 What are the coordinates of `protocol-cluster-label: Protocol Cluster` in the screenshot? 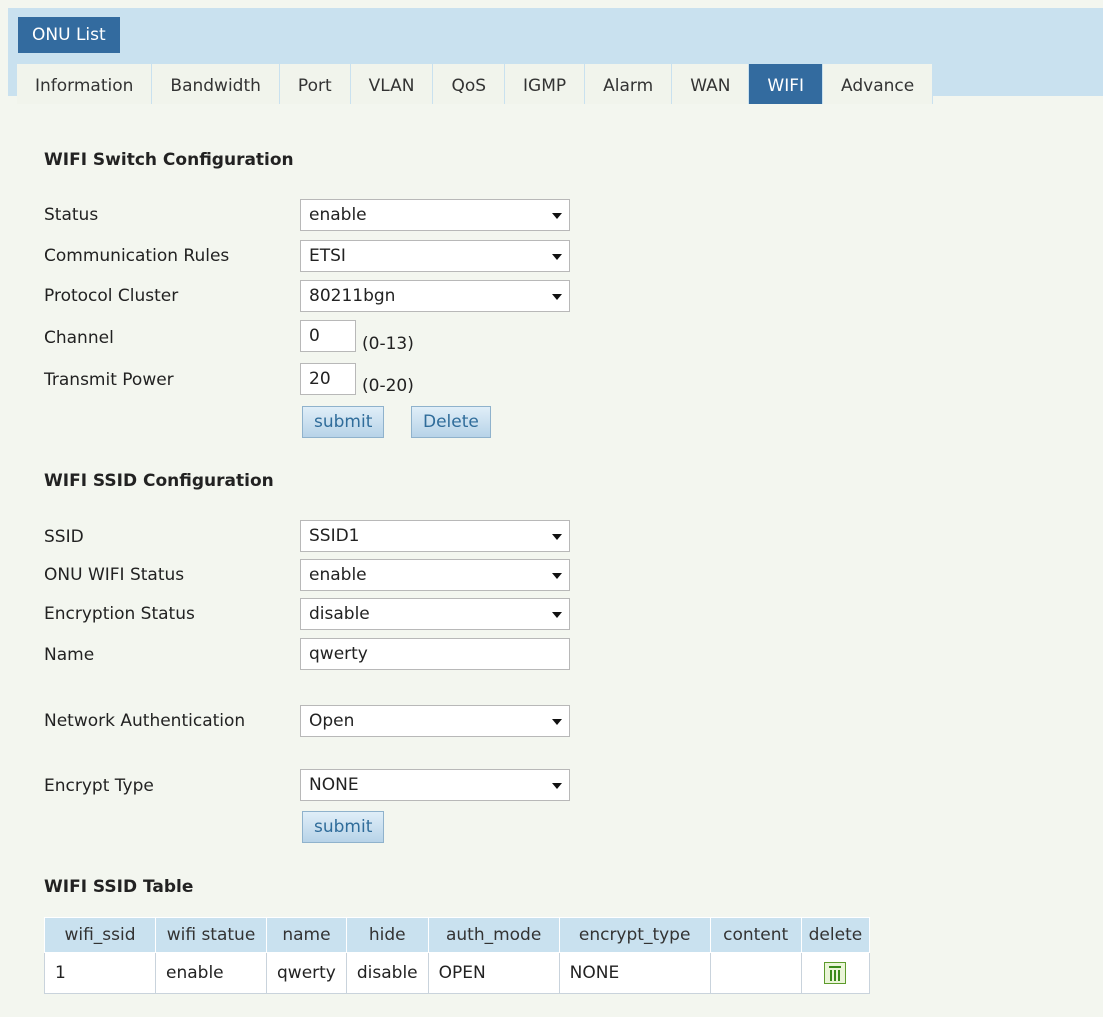 It's located at (111, 296).